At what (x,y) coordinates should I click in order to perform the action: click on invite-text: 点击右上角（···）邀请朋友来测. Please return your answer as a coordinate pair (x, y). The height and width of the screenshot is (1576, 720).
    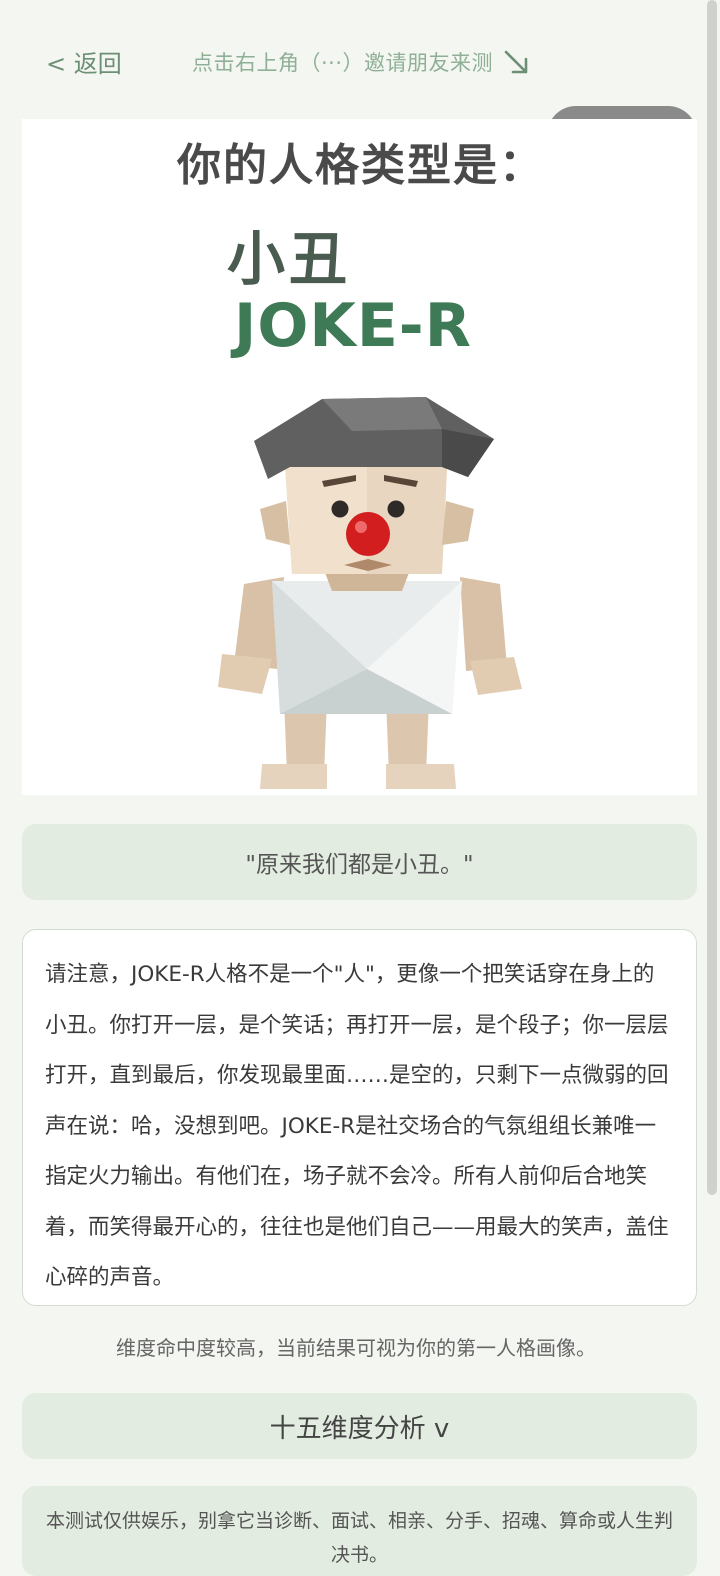
    Looking at the image, I should click on (343, 63).